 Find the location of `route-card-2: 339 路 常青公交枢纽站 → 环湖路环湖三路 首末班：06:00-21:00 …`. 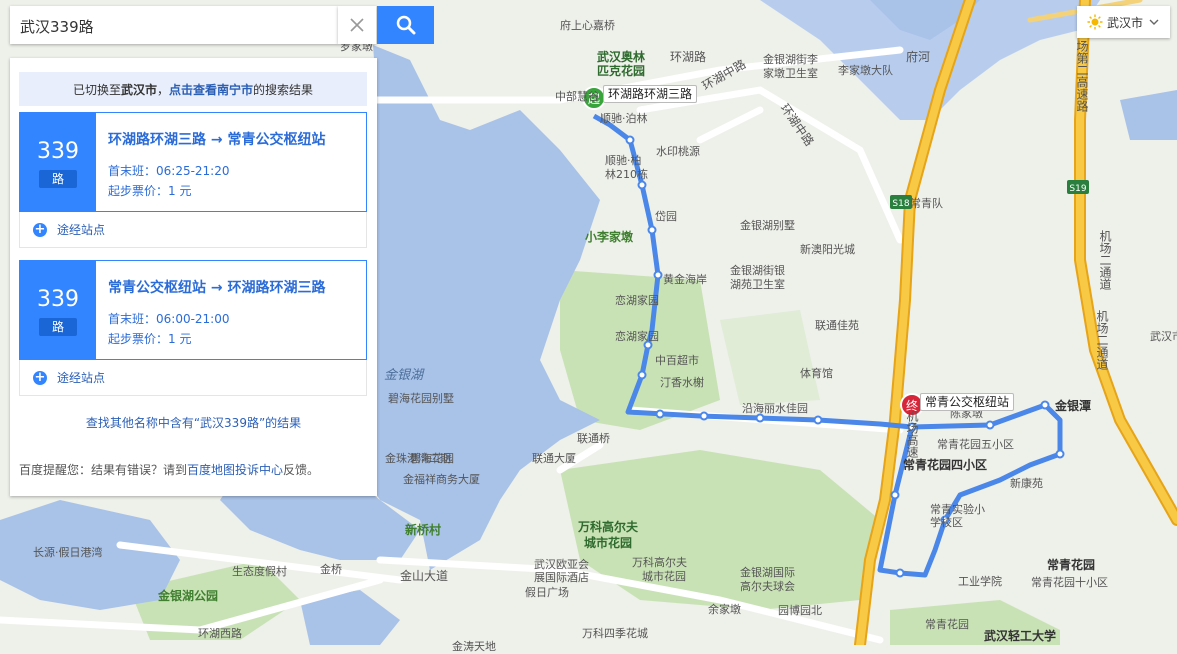

route-card-2: 339 路 常青公交枢纽站 → 环湖路环湖三路 首末班：06:00-21:00 … is located at coordinates (193, 310).